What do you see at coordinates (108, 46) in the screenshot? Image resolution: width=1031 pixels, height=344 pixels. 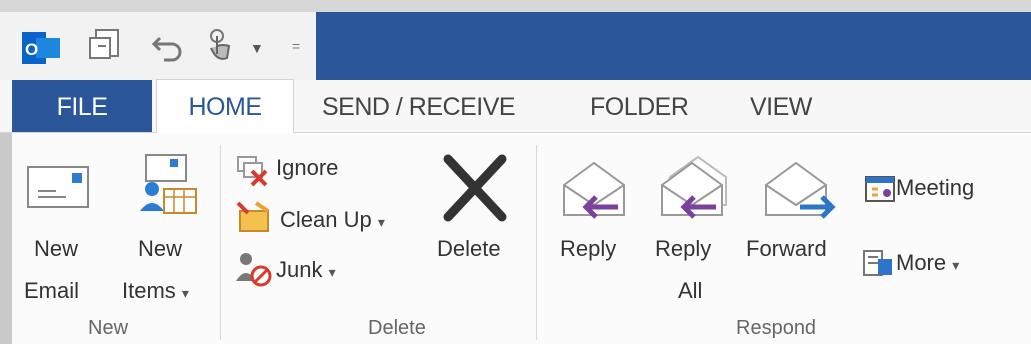 I see `send-receive-icon` at bounding box center [108, 46].